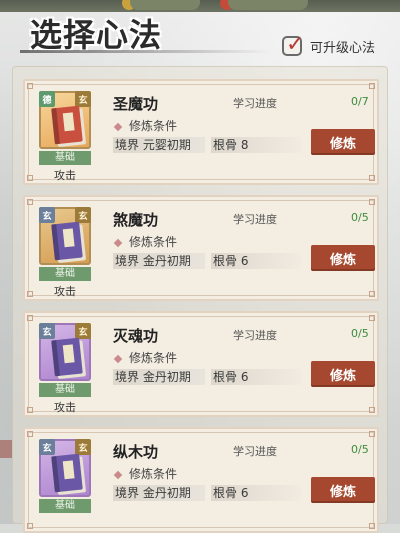  I want to click on skill-icon: 德 玄, so click(65, 120).